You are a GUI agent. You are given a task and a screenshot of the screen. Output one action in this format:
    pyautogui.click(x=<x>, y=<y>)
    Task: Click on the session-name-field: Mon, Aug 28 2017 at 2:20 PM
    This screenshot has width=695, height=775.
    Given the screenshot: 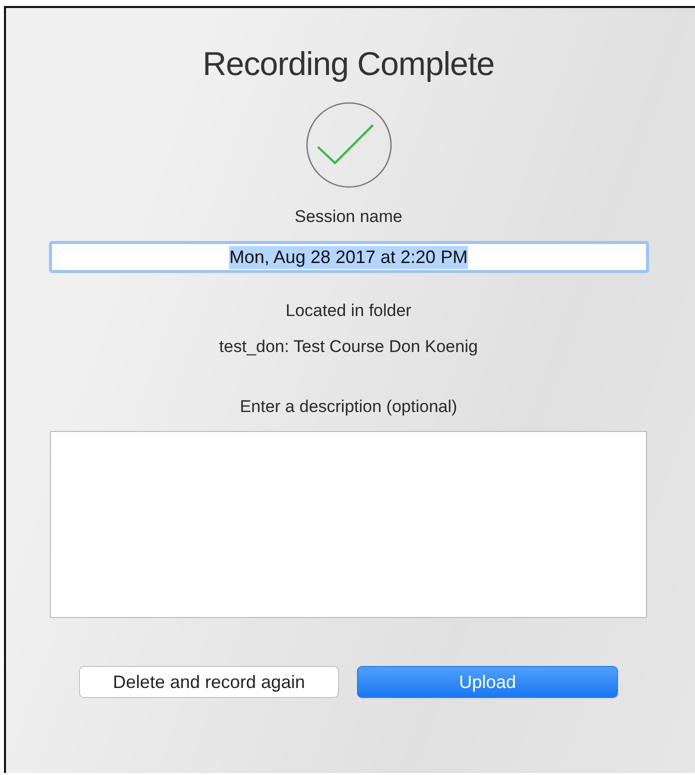 What is the action you would take?
    pyautogui.click(x=348, y=257)
    